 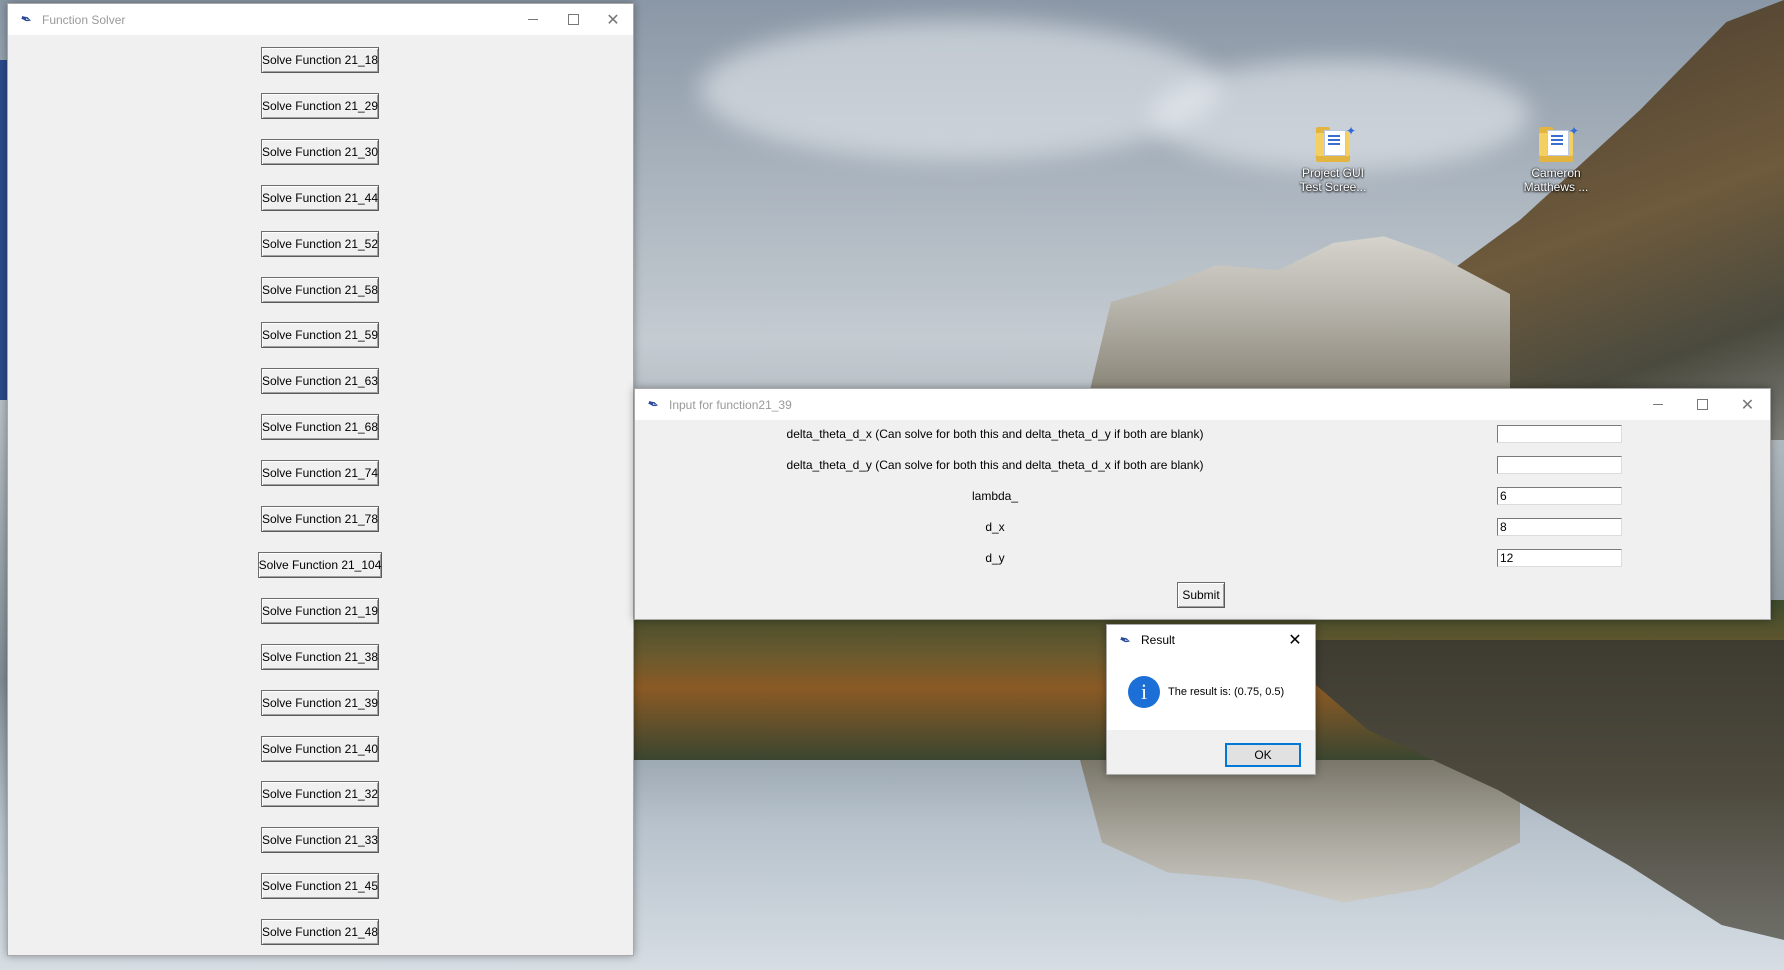 What do you see at coordinates (320, 656) in the screenshot?
I see `solve-function-button: Solve Function 21_38` at bounding box center [320, 656].